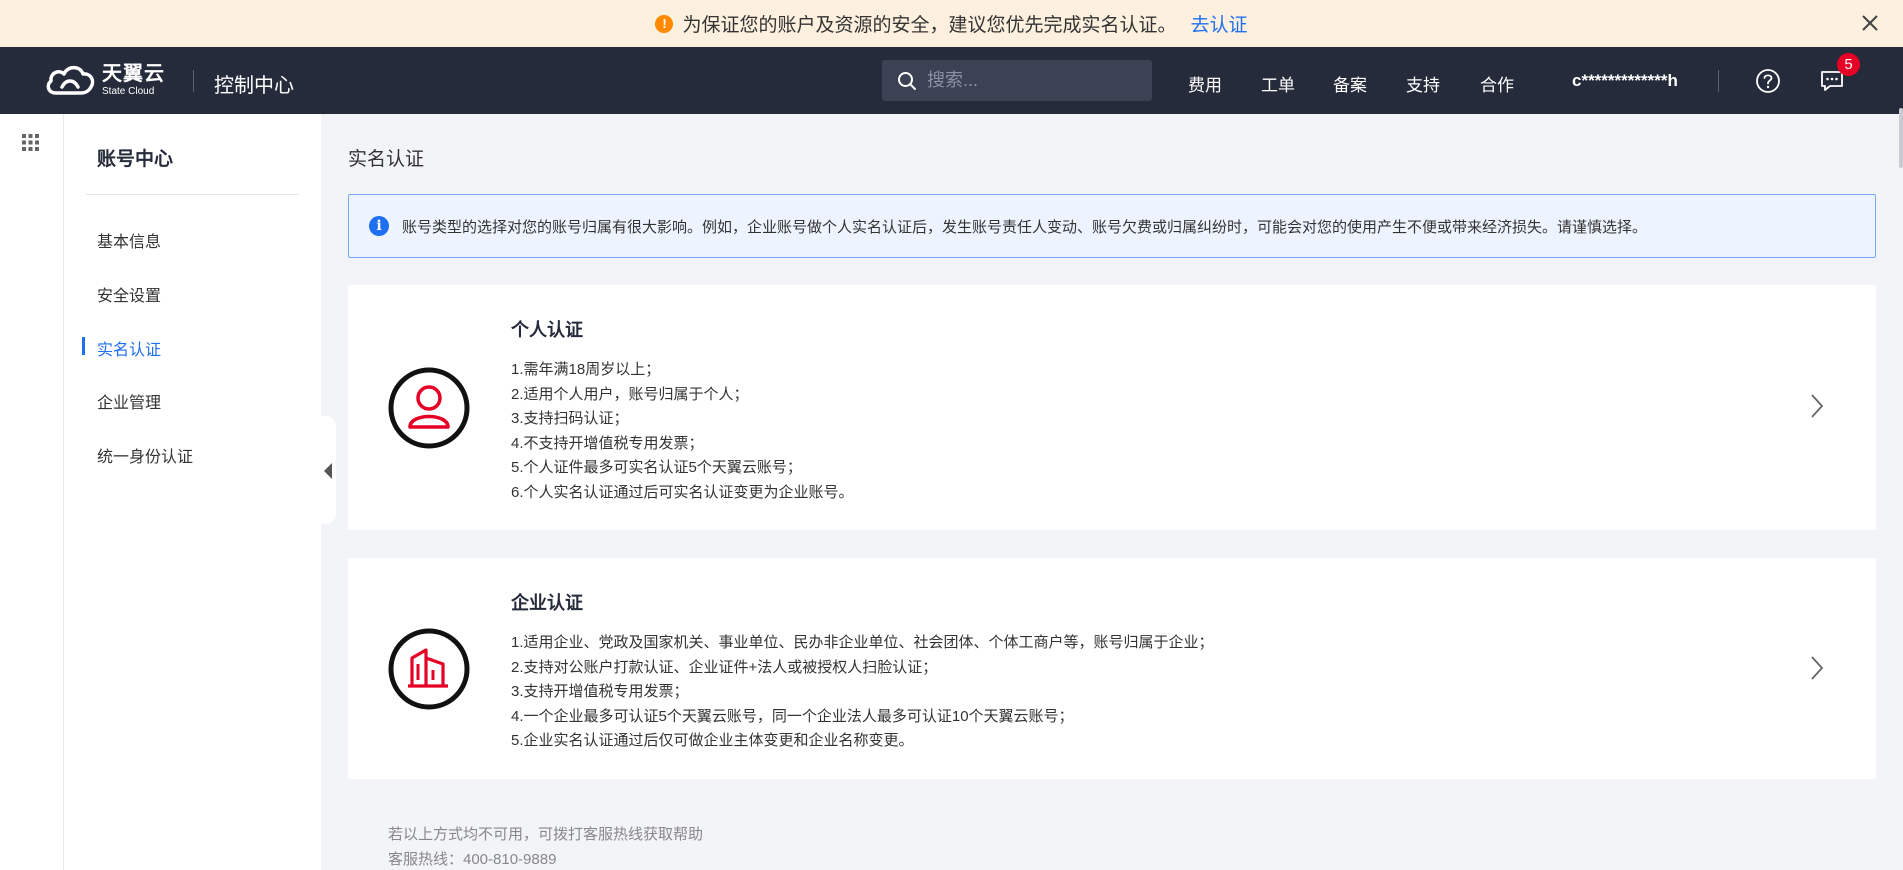 The height and width of the screenshot is (870, 1903). Describe the element at coordinates (254, 83) in the screenshot. I see `console-title: 控制中心` at that location.